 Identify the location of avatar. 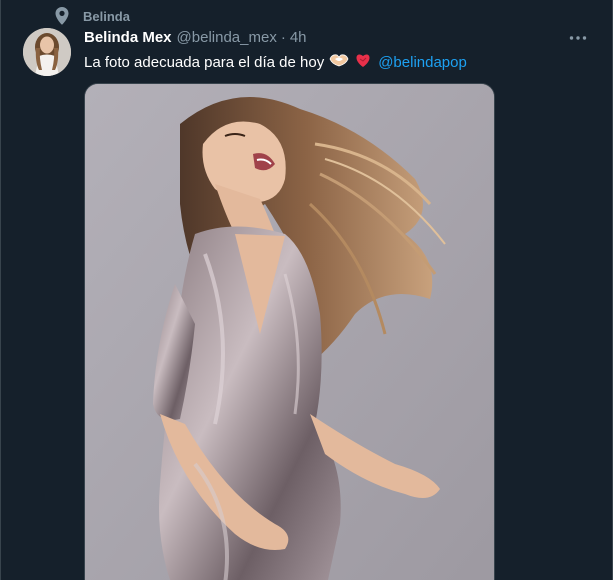
(47, 52).